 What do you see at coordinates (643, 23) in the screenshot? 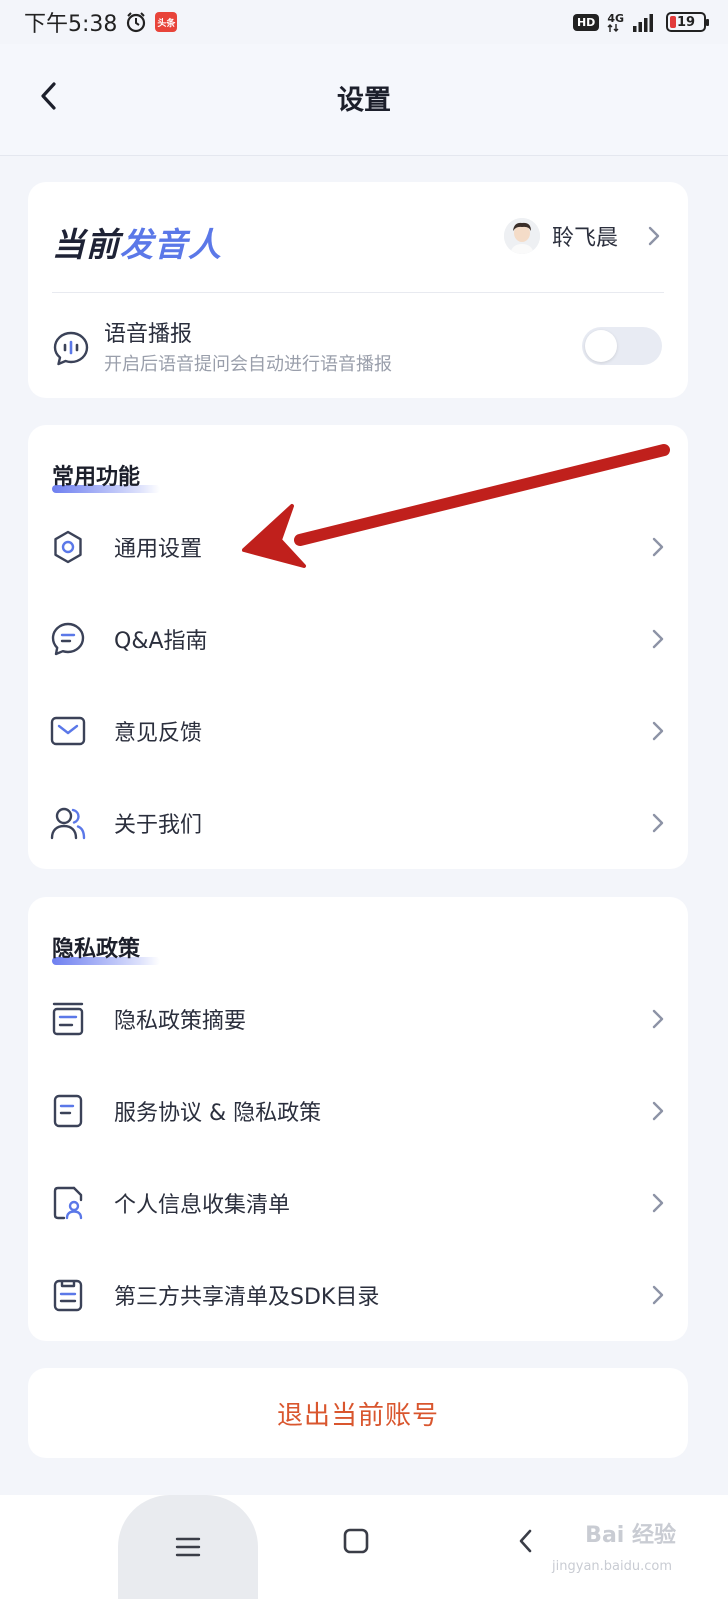
I see `signal-icon` at bounding box center [643, 23].